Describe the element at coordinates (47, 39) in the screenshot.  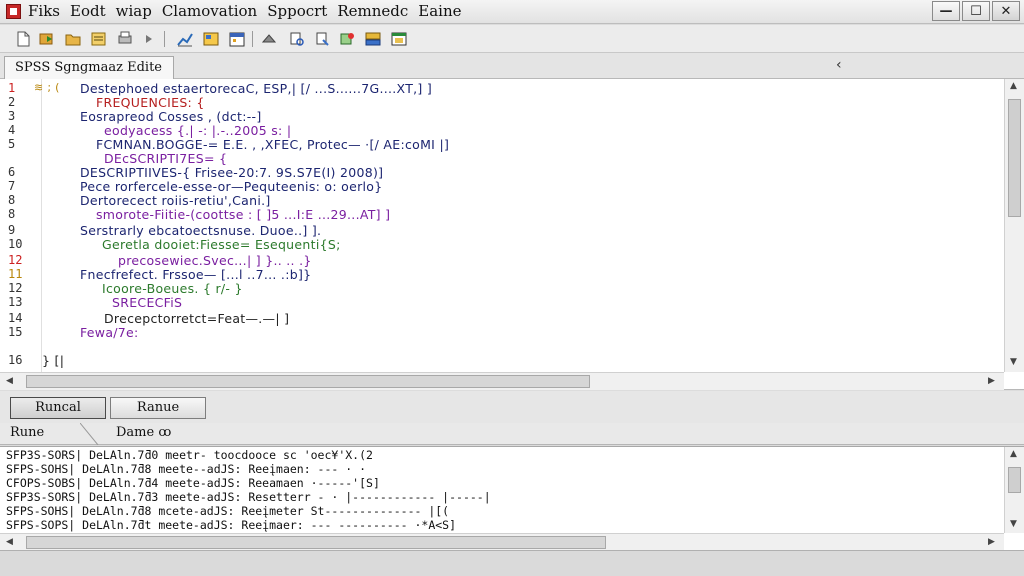
I see `back-icon` at that location.